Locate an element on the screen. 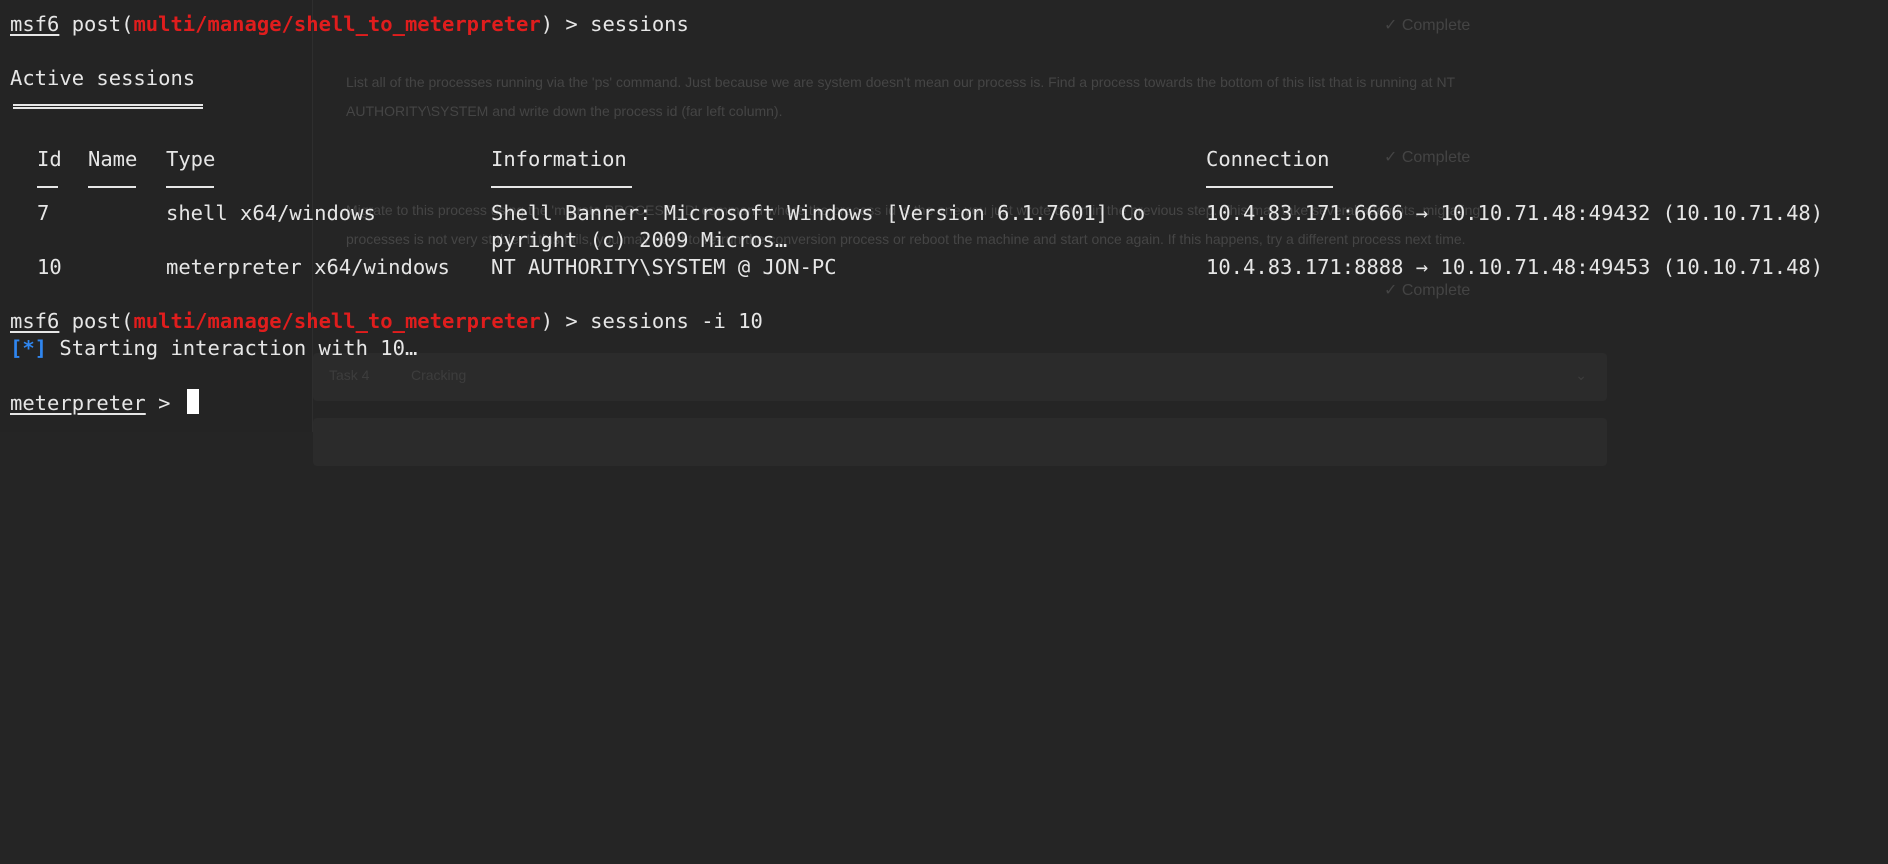 The height and width of the screenshot is (864, 1888). row-2-id: 10 is located at coordinates (49, 267).